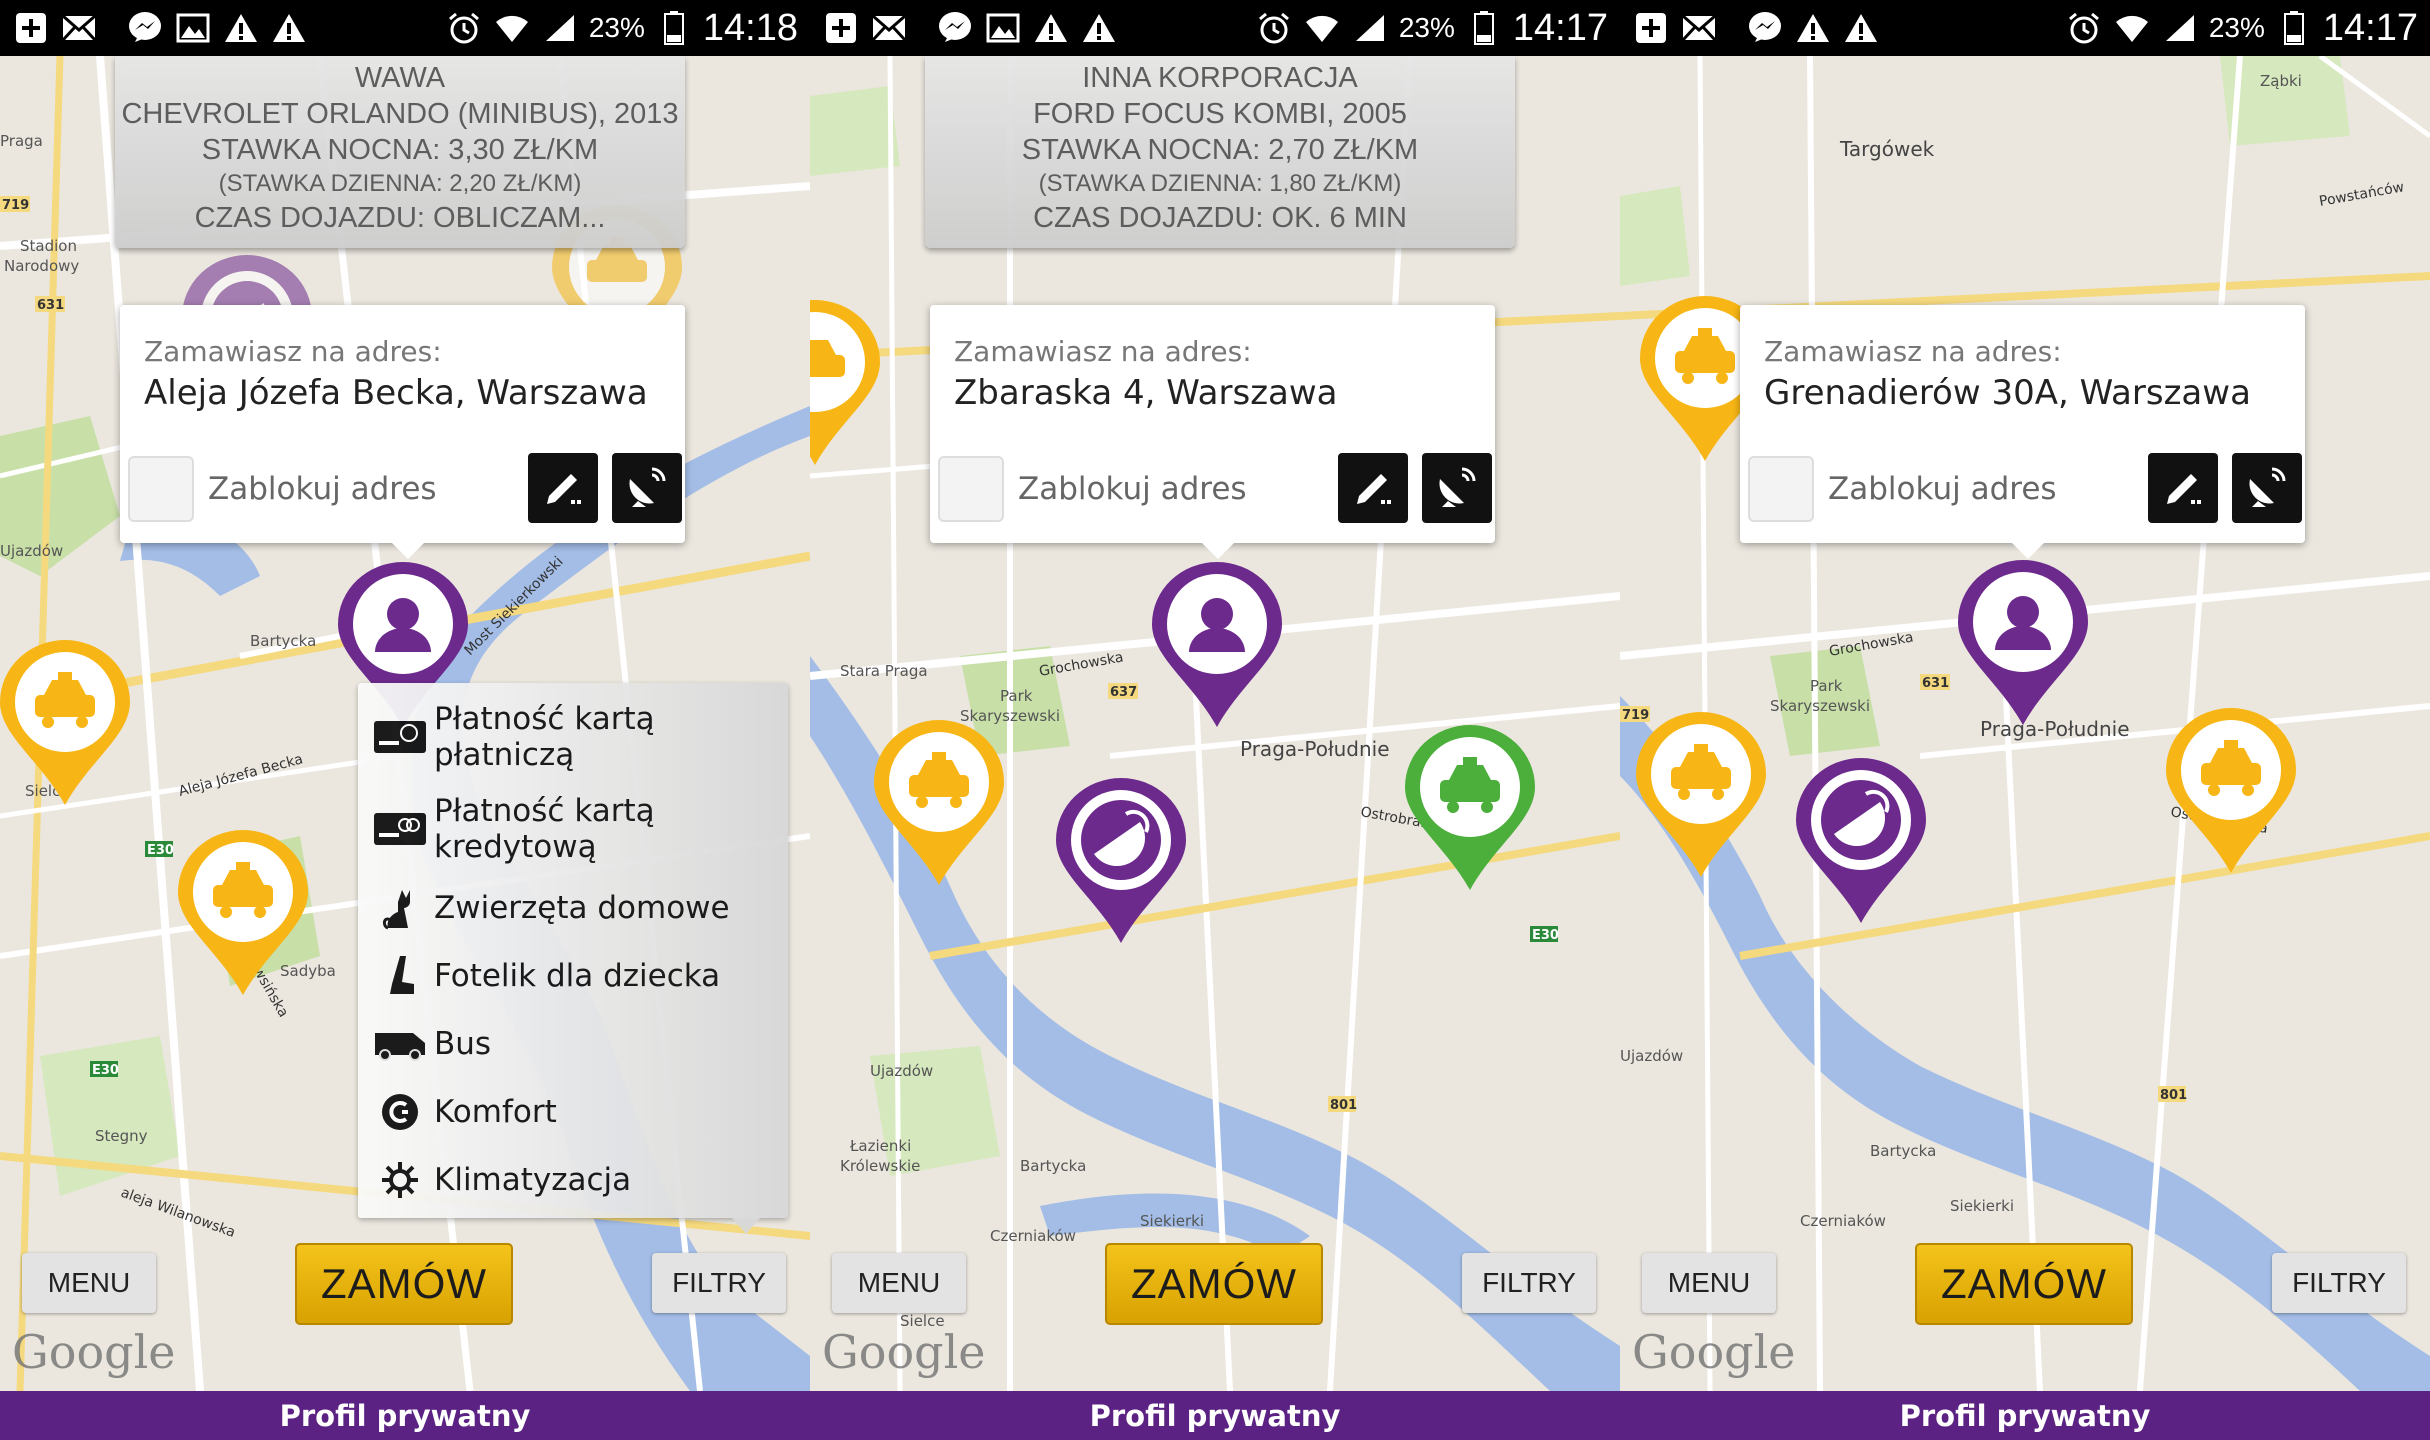 The height and width of the screenshot is (1440, 2430). Describe the element at coordinates (15, 205) in the screenshot. I see `svg-text: 719` at that location.